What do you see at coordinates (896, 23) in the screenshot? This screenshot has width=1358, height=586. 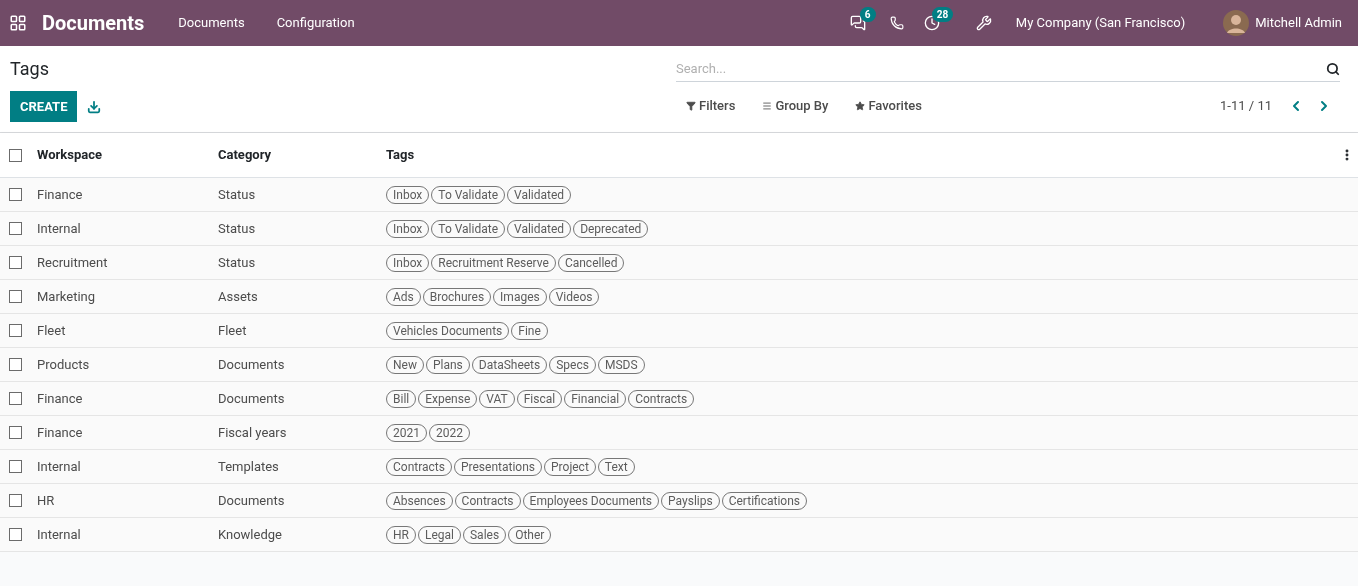 I see `phone-icon` at bounding box center [896, 23].